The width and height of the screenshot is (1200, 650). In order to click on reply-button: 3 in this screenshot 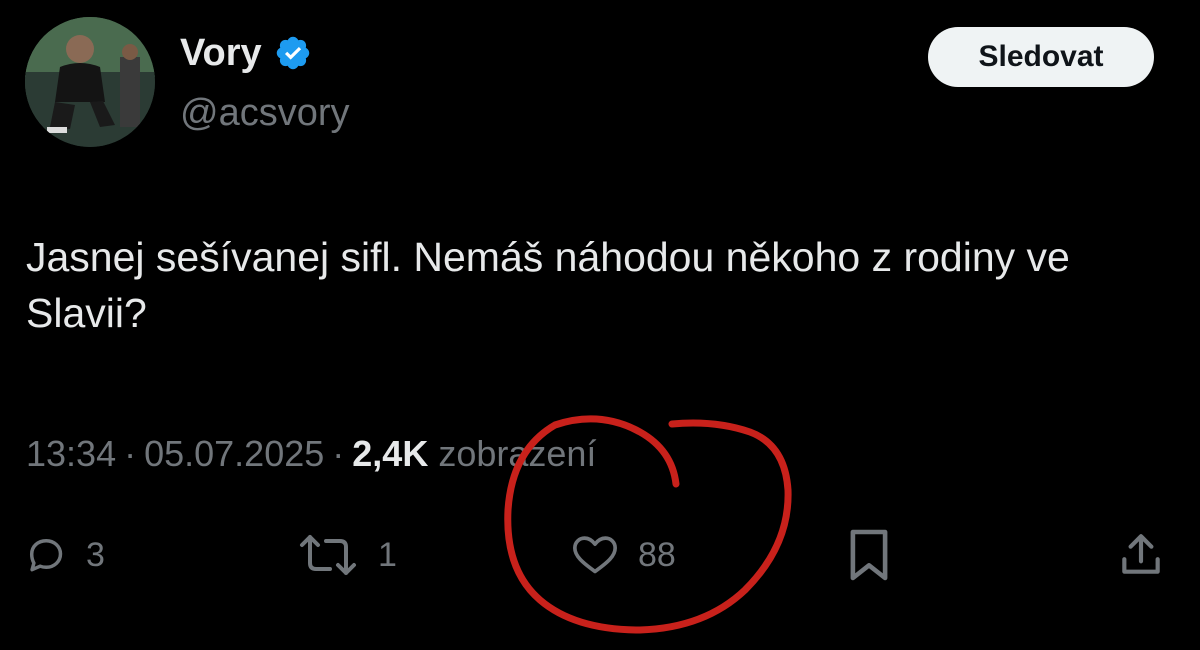, I will do `click(64, 555)`.